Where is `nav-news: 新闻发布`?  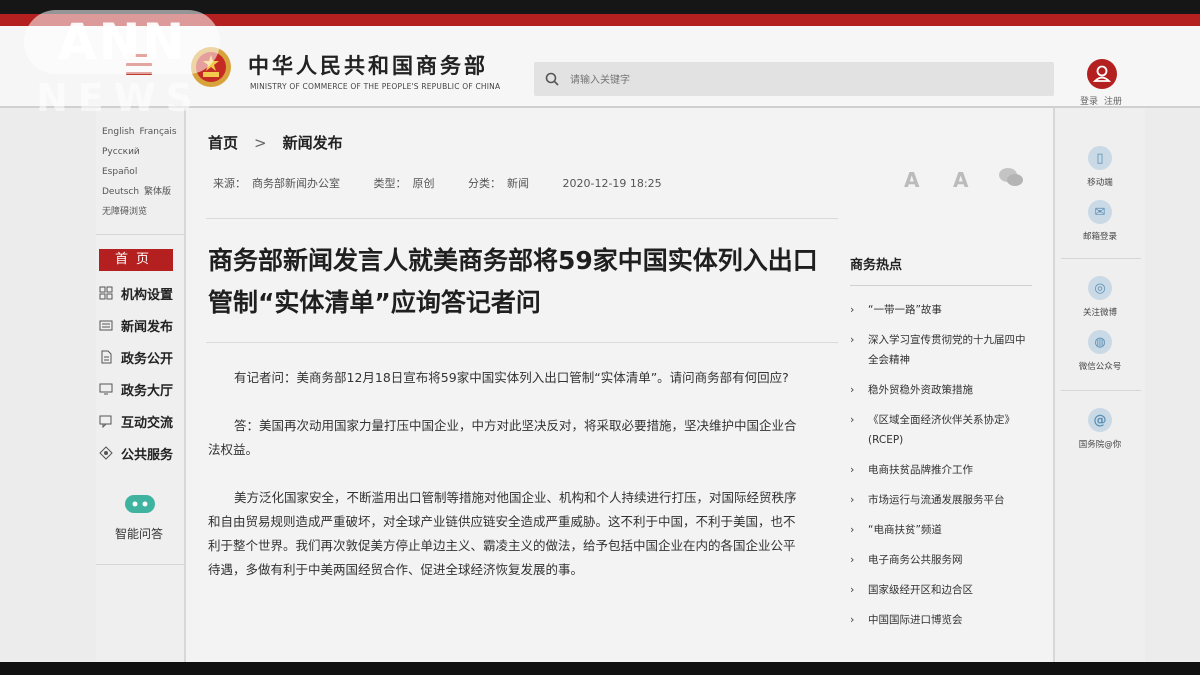 nav-news: 新闻发布 is located at coordinates (140, 325).